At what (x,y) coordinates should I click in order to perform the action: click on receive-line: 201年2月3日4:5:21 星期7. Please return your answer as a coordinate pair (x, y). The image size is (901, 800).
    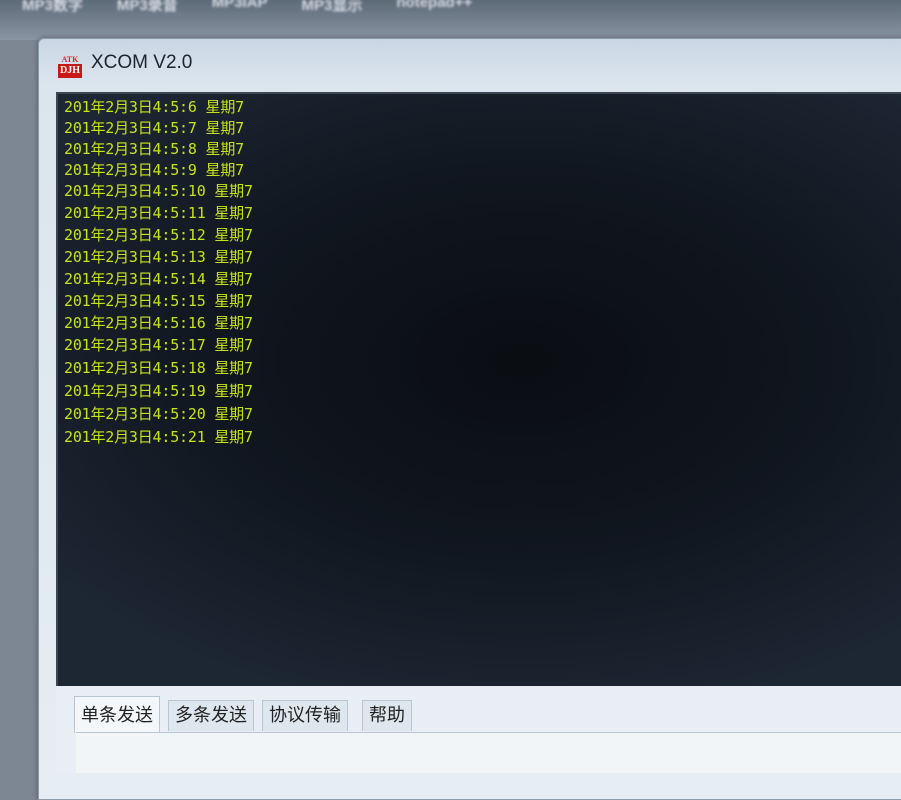
    Looking at the image, I should click on (158, 437).